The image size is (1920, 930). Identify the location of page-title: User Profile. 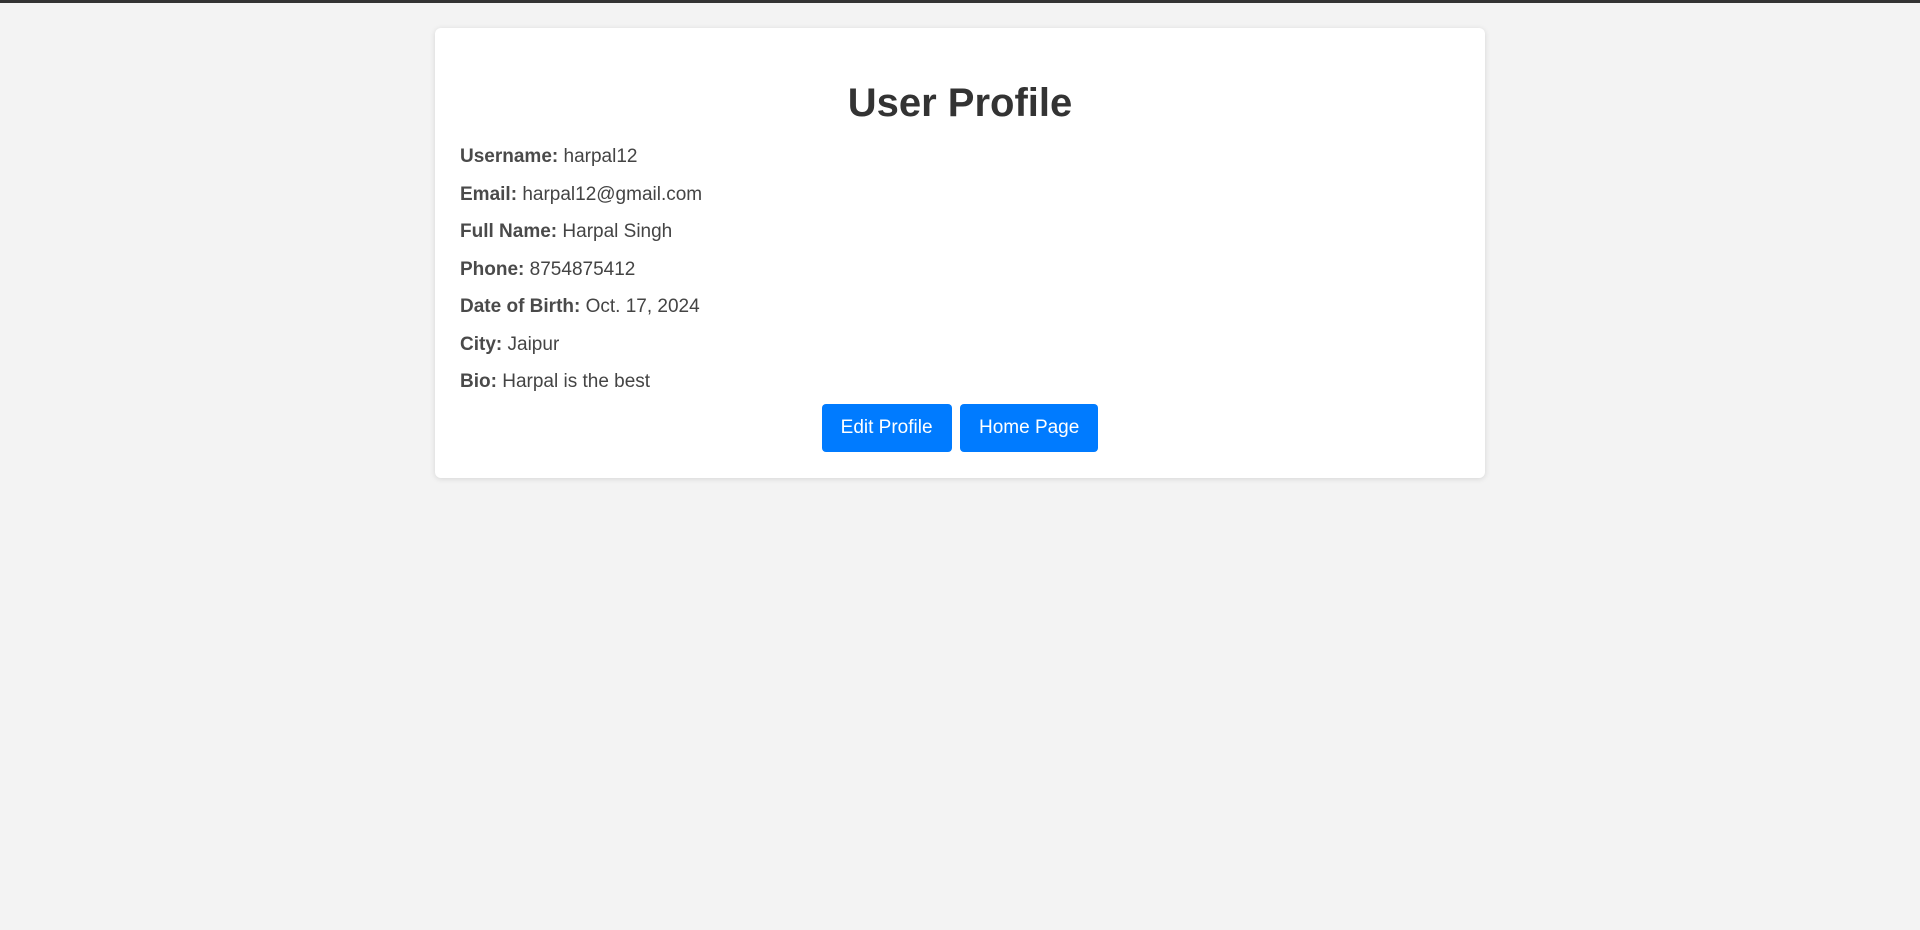
(960, 103).